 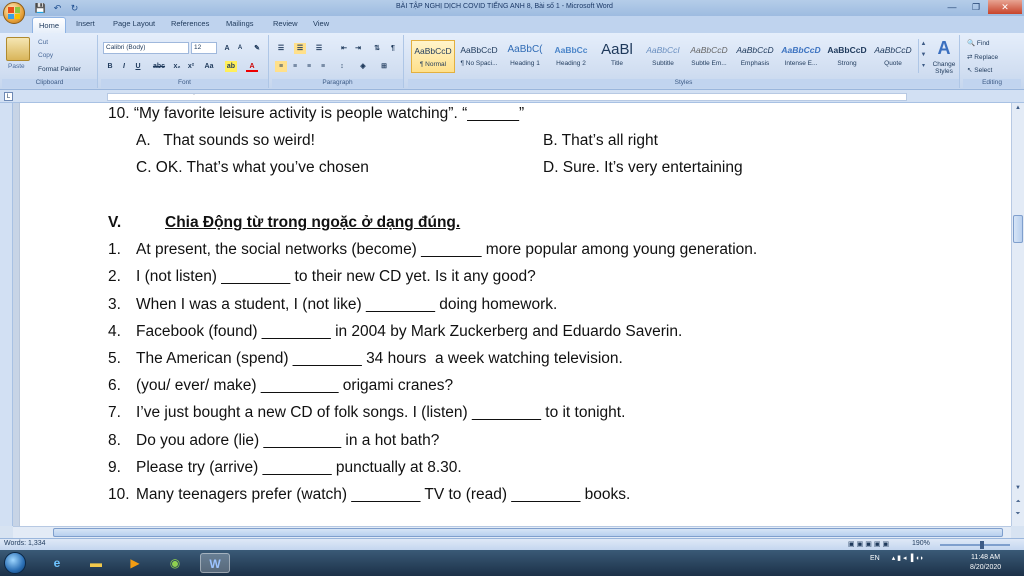 What do you see at coordinates (944, 48) in the screenshot?
I see `change-styles-icon: A` at bounding box center [944, 48].